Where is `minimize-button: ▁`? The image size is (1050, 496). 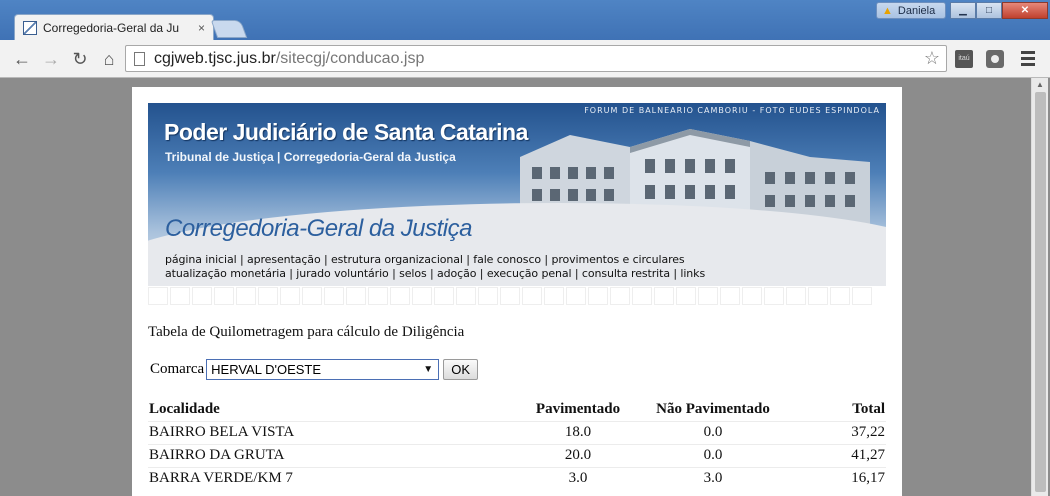 minimize-button: ▁ is located at coordinates (963, 10).